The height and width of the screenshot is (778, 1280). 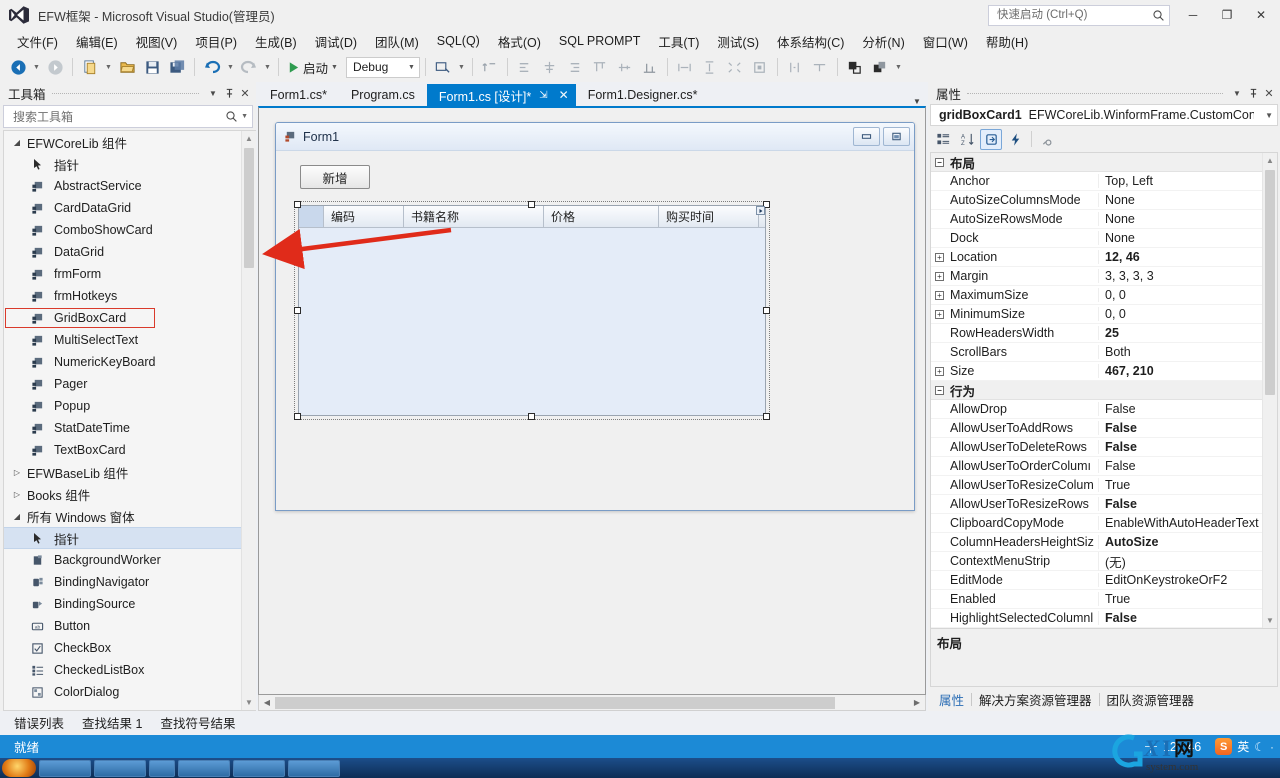 What do you see at coordinates (1180, 257) in the screenshot?
I see `property-value: 12, 46` at bounding box center [1180, 257].